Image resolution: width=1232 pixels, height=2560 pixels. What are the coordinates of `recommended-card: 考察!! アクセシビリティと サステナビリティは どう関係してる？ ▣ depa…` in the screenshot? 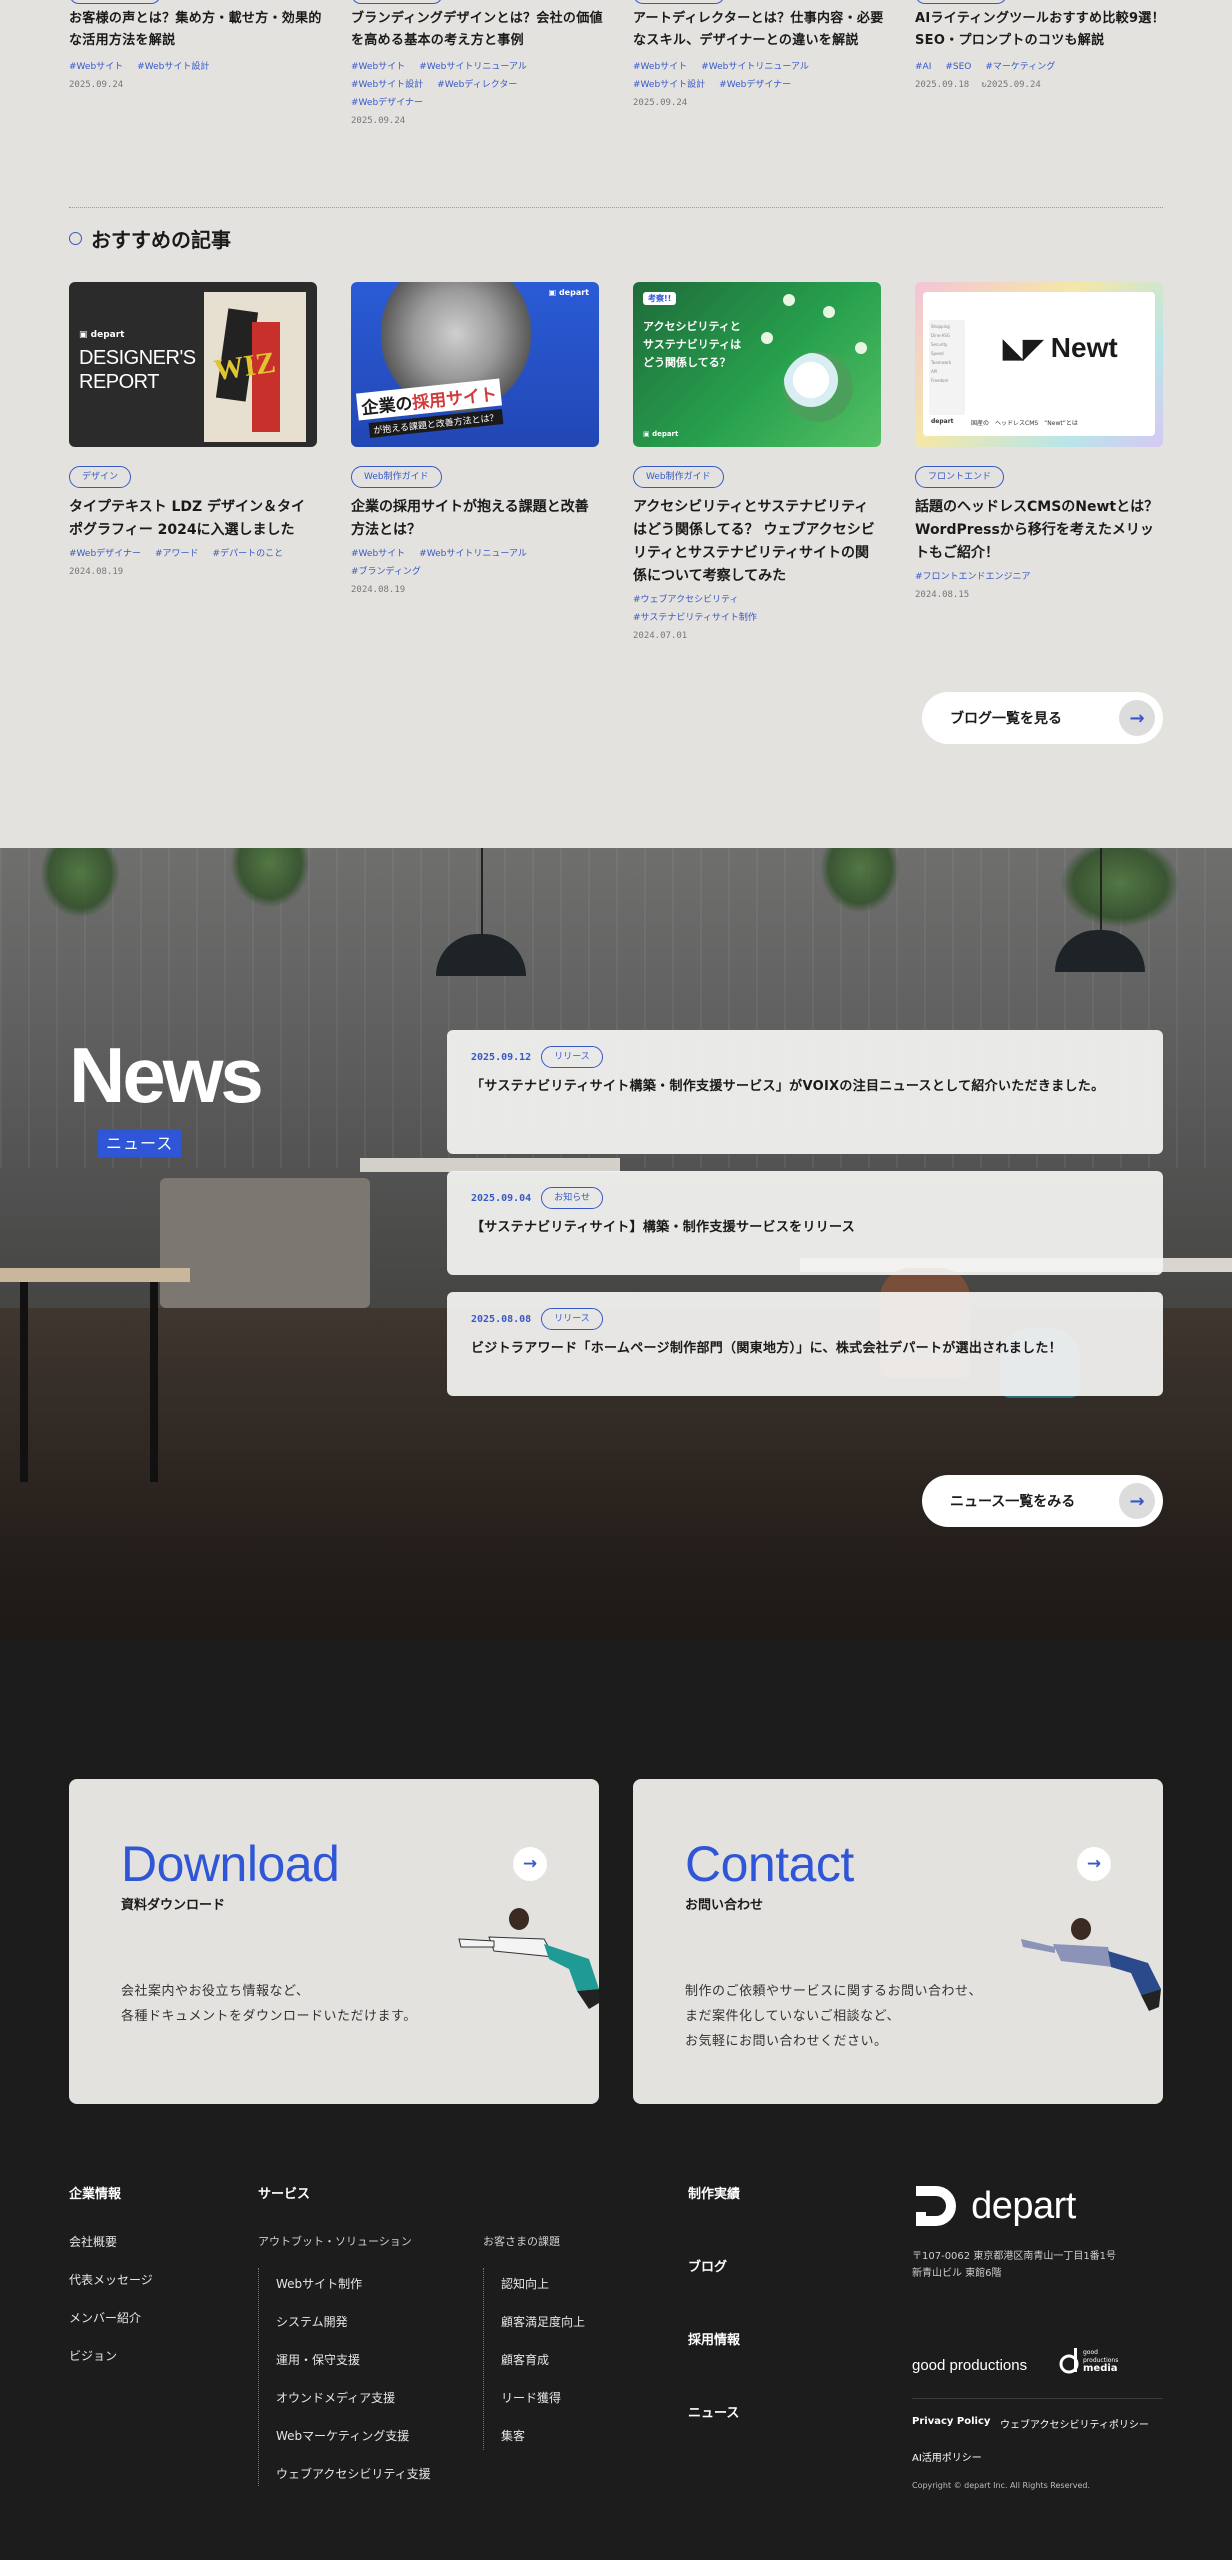 It's located at (757, 461).